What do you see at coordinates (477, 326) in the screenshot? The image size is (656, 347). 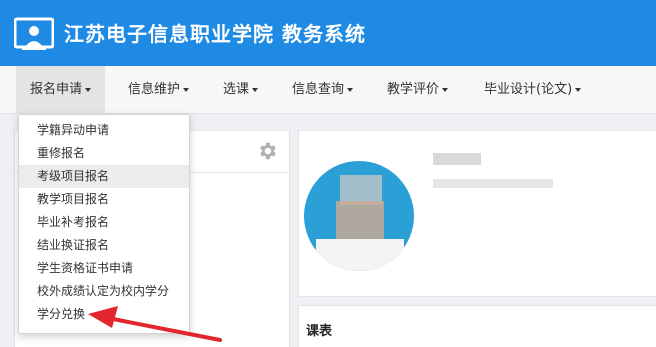 I see `schedule-panel: 课表` at bounding box center [477, 326].